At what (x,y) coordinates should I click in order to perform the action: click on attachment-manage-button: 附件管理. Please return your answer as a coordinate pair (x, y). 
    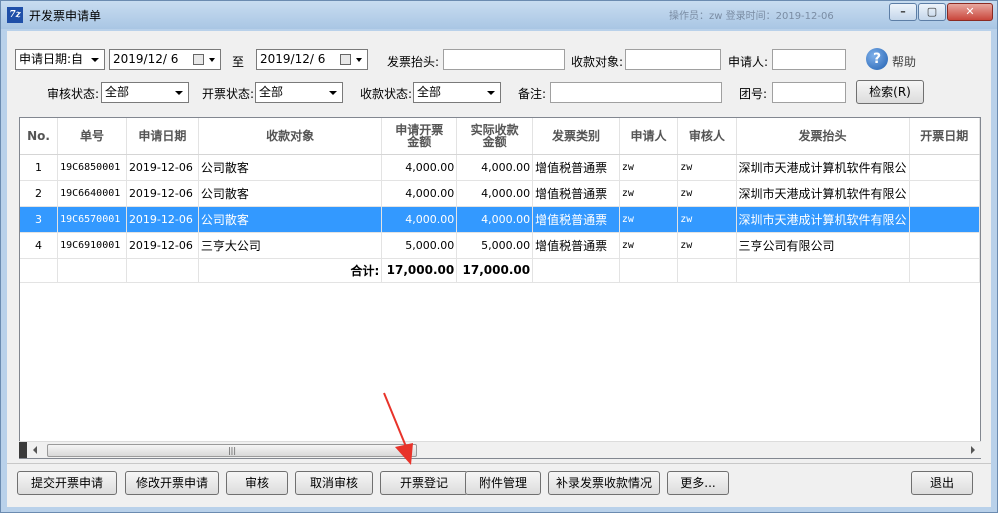
    Looking at the image, I should click on (503, 483).